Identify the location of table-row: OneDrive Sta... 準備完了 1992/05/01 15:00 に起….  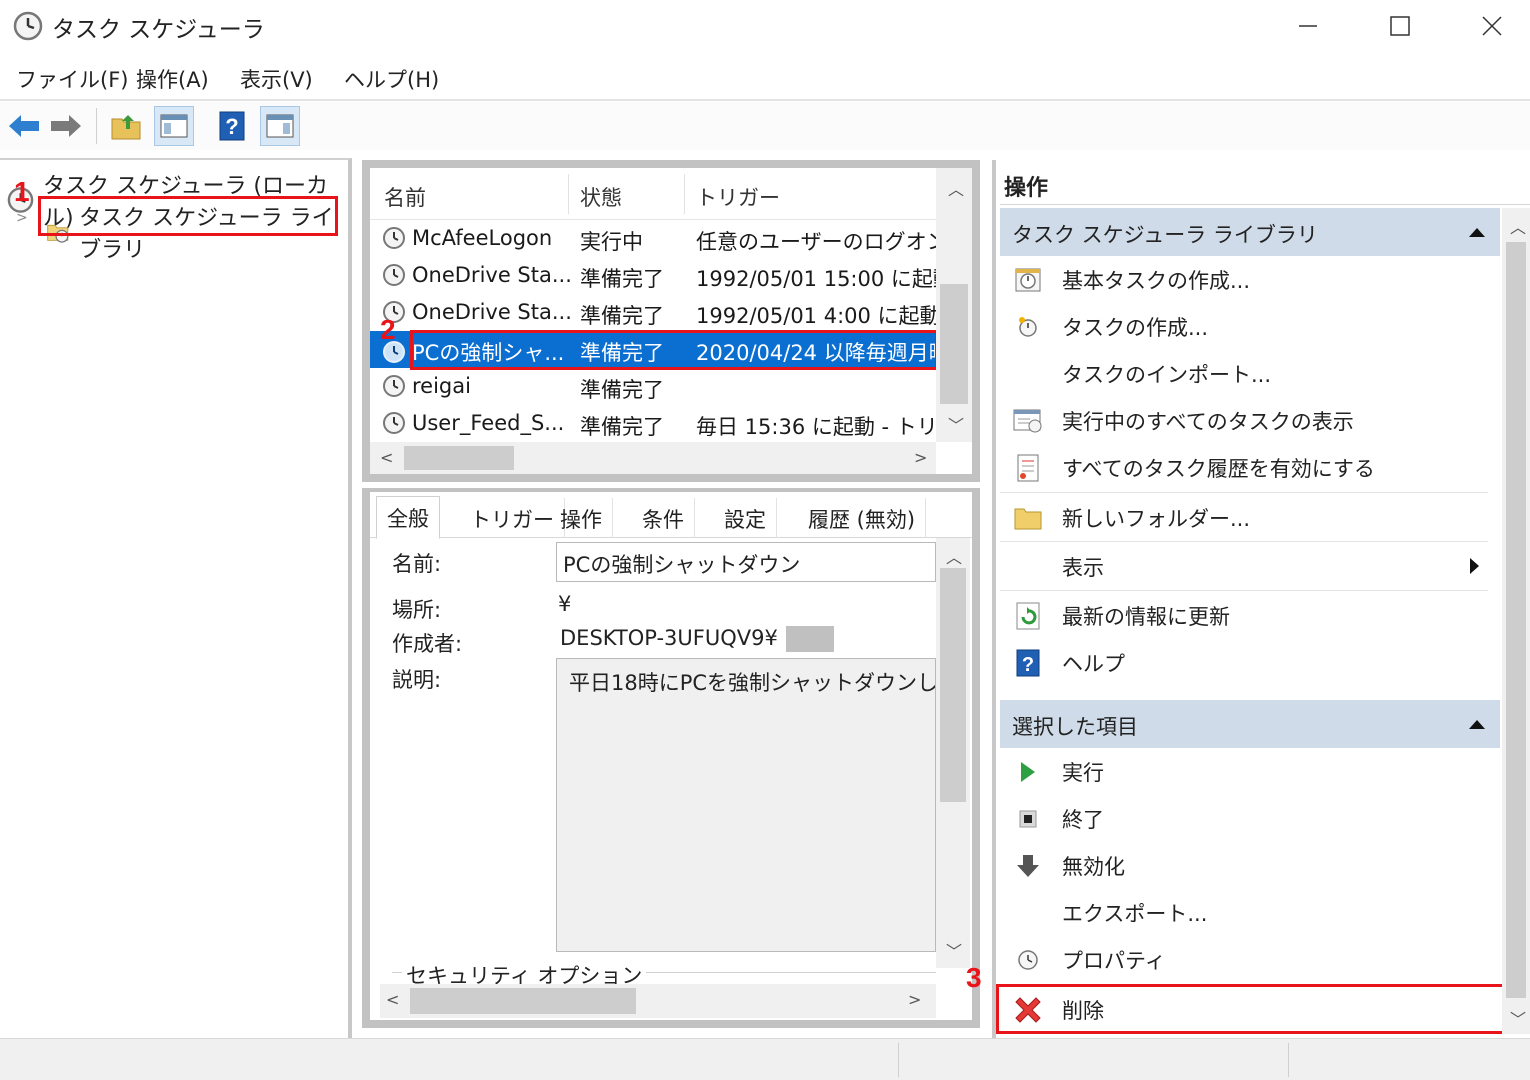
(653, 275).